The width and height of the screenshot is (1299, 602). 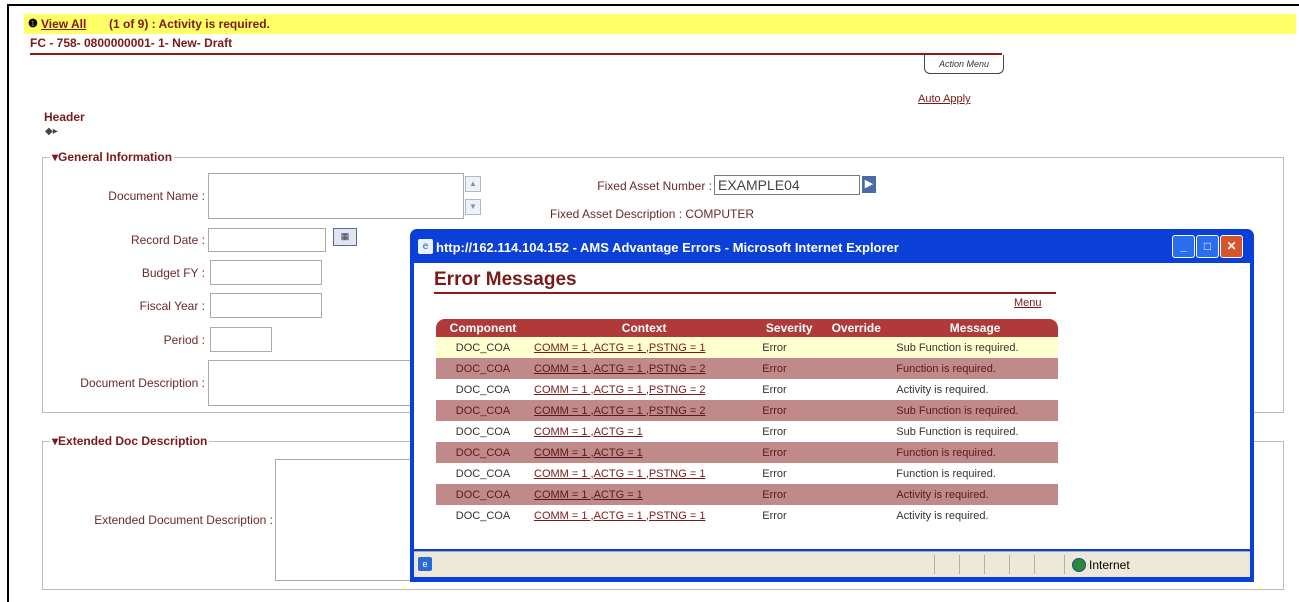 What do you see at coordinates (112, 157) in the screenshot?
I see `general-information-title: ▾General Information` at bounding box center [112, 157].